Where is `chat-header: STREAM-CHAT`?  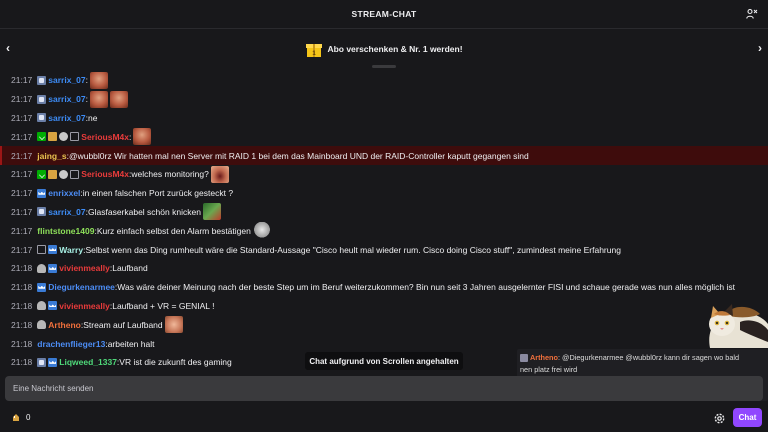
chat-header: STREAM-CHAT is located at coordinates (384, 14).